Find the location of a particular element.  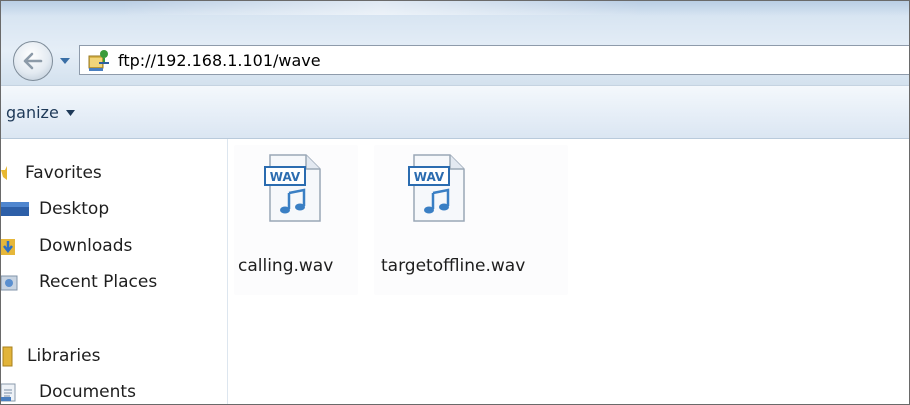

command-bar: ganize is located at coordinates (455, 112).